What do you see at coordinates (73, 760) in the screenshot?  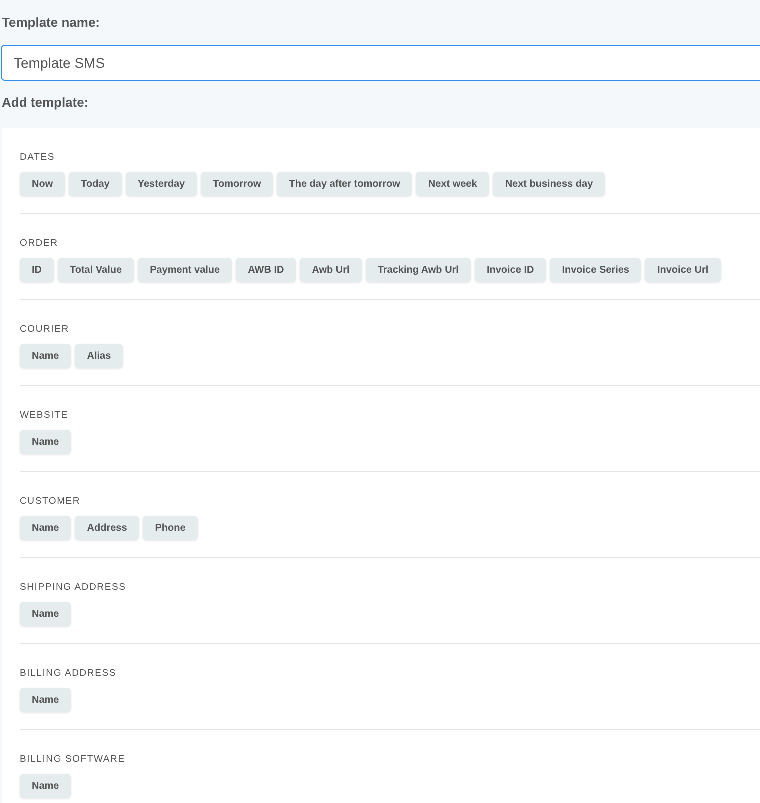 I see `group-title: BILLING SOFTWARE` at bounding box center [73, 760].